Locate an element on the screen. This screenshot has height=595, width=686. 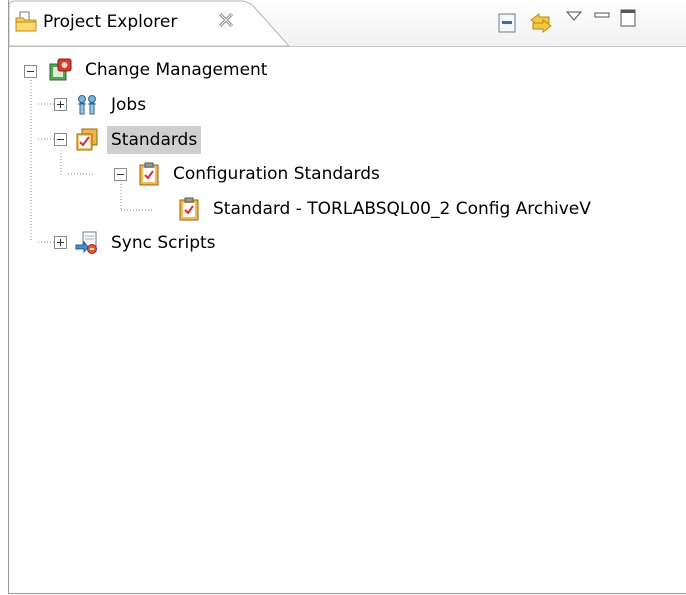
collapse-config-standards-icon is located at coordinates (121, 174).